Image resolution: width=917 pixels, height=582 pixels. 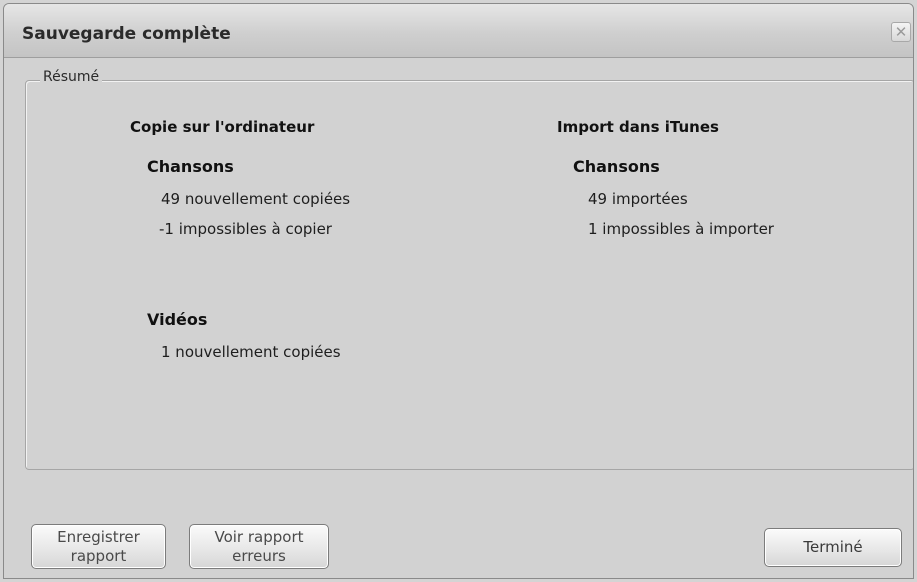 I want to click on summary-legend: Résumé, so click(x=71, y=77).